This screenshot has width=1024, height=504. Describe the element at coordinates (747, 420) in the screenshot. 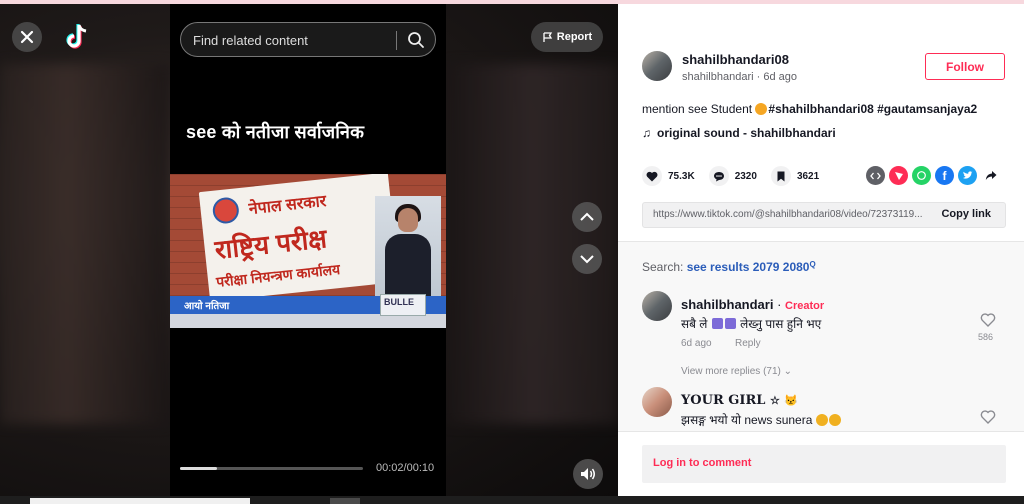

I see `comment-text-body: झसङ्ग भयो यो news sunera` at that location.